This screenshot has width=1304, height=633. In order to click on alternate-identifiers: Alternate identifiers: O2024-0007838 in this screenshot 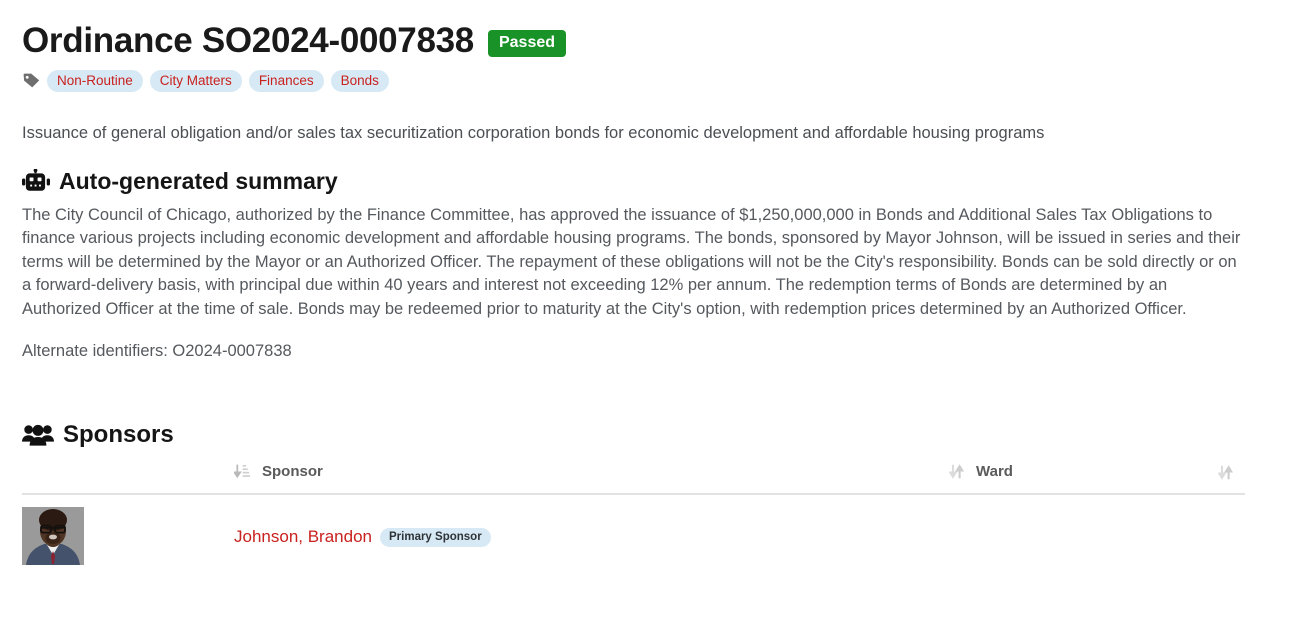, I will do `click(157, 351)`.